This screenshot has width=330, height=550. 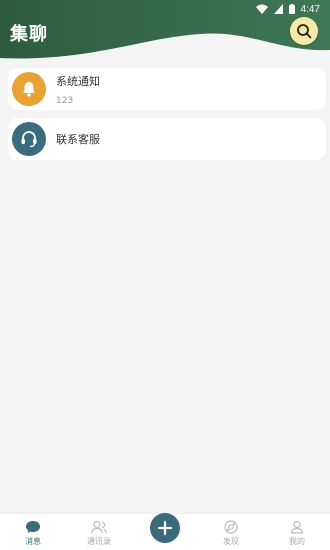 I want to click on message-icon, so click(x=33, y=527).